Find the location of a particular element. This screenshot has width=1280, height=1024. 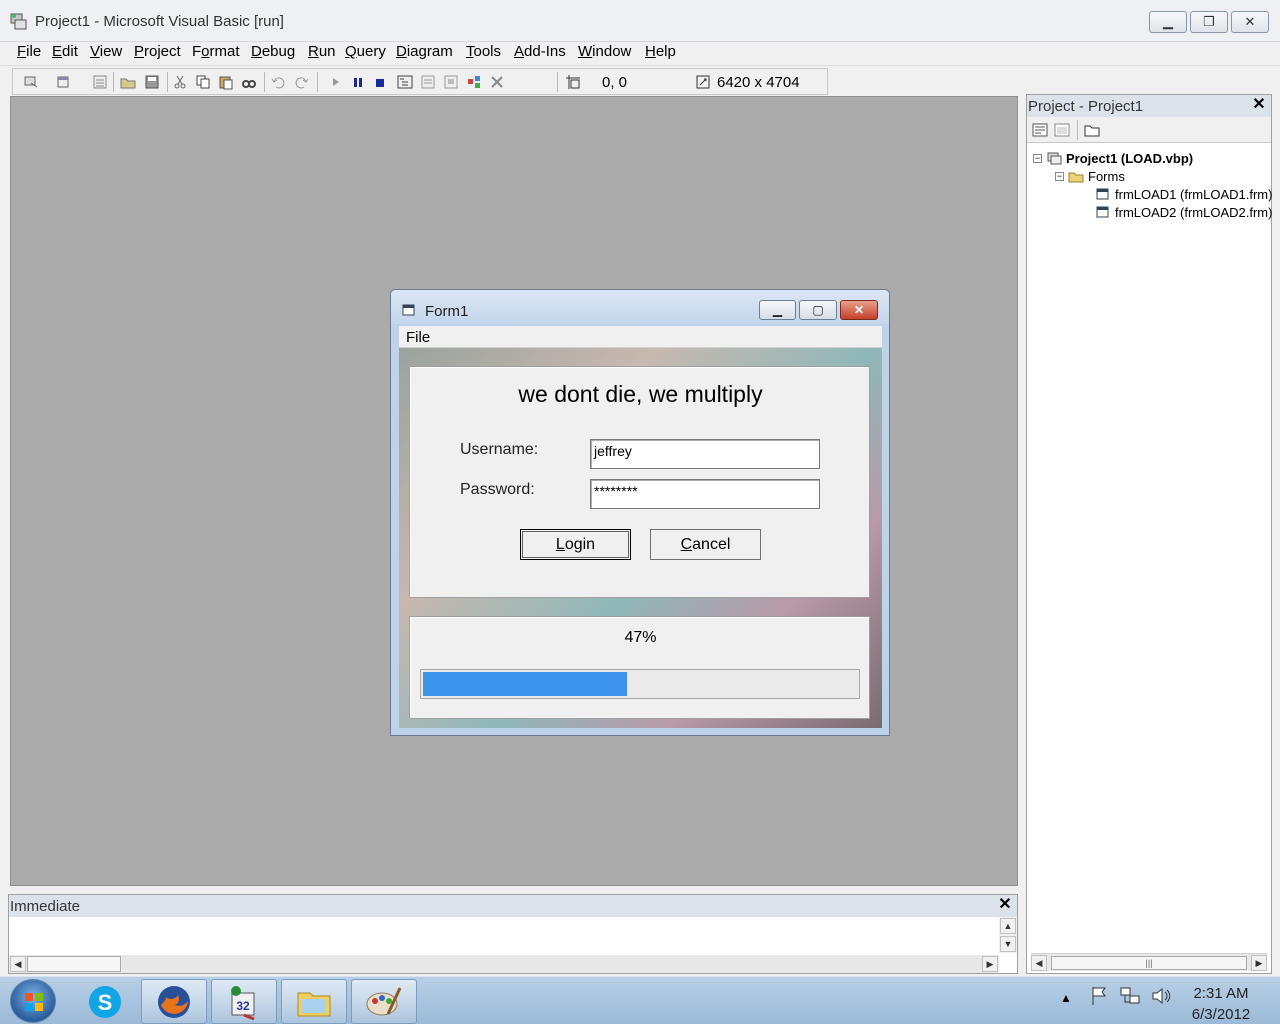

tree-item-frmload2: frmLOAD2 (frmLOAD2.frm) is located at coordinates (1183, 212).